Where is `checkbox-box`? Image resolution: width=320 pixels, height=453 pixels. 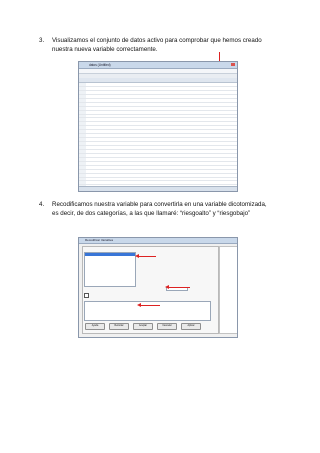
checkbox-box is located at coordinates (86, 295).